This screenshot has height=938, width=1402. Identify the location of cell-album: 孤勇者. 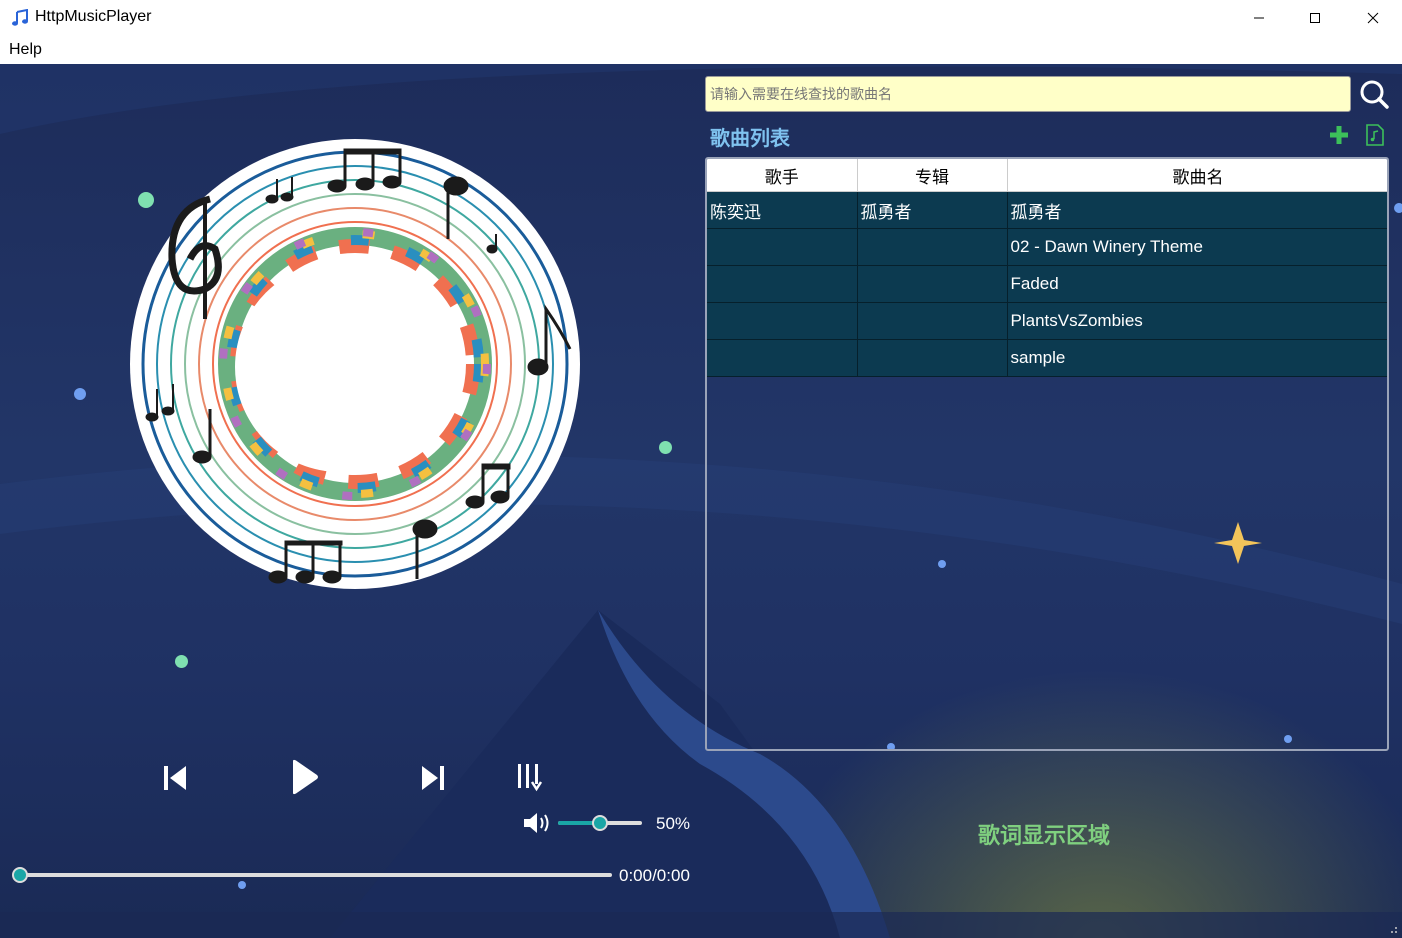
(932, 210).